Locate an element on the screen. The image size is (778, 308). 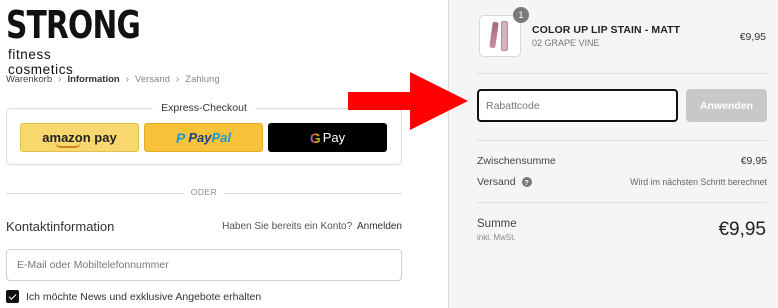
subtotal-label: Zwischensumme is located at coordinates (516, 161).